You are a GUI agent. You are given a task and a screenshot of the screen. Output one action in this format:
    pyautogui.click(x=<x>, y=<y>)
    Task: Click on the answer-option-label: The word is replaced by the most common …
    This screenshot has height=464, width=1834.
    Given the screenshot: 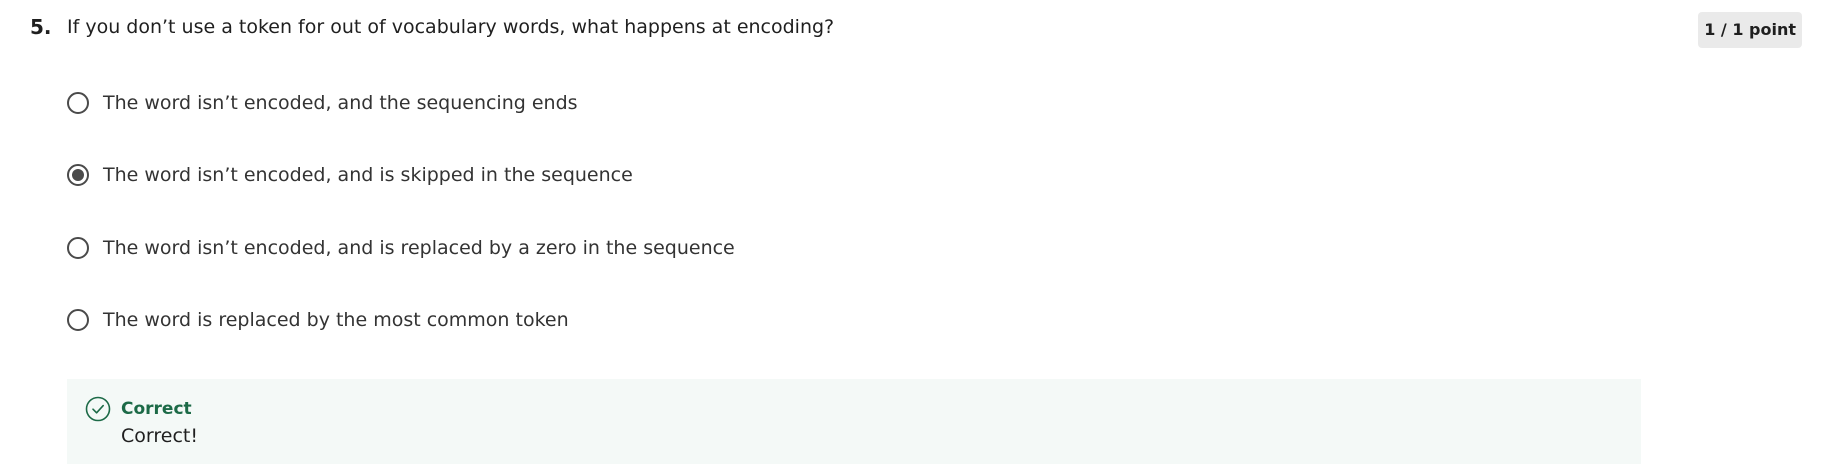 What is the action you would take?
    pyautogui.click(x=336, y=320)
    